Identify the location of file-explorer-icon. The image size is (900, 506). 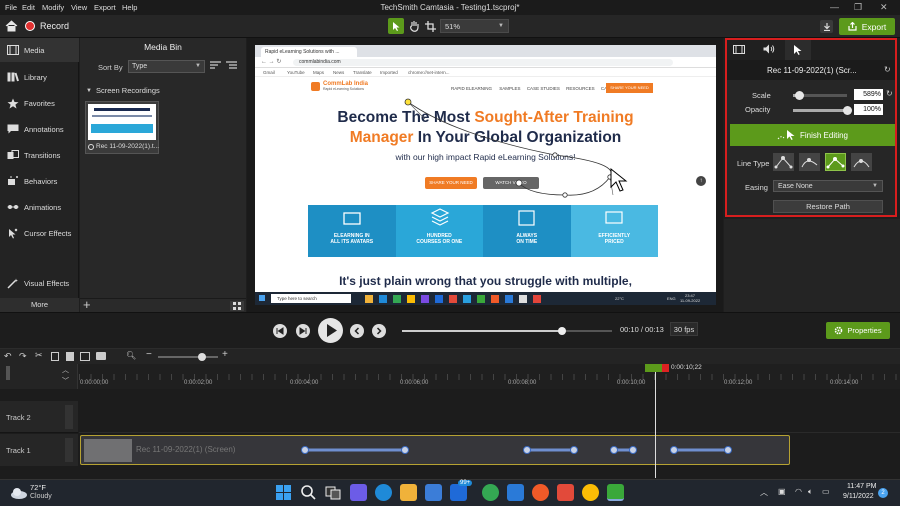
(408, 492).